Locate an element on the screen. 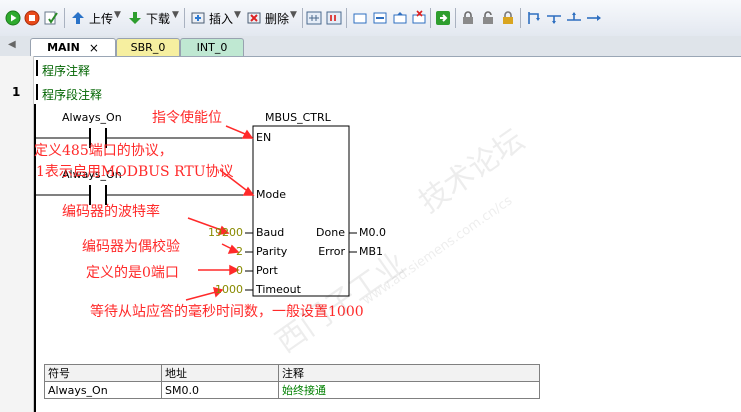 The height and width of the screenshot is (412, 741). pause-status-button is located at coordinates (334, 18).